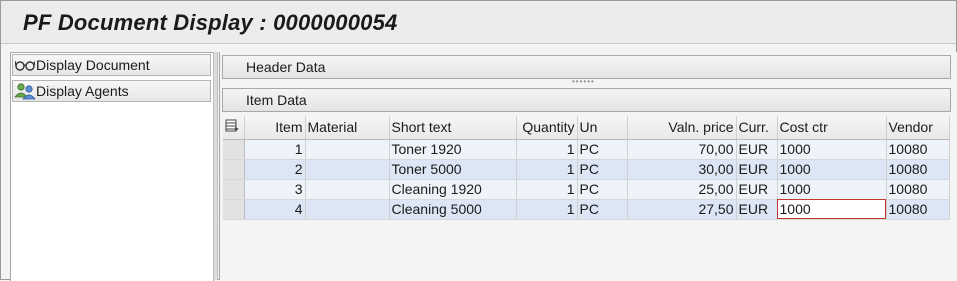  I want to click on cell-item: 4, so click(275, 209).